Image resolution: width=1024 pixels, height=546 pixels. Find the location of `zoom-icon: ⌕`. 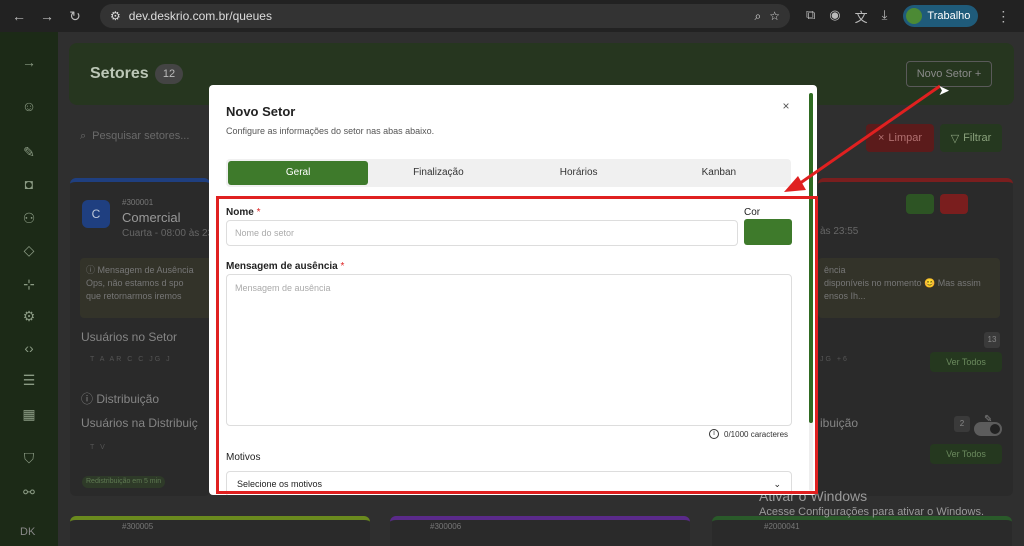

zoom-icon: ⌕ is located at coordinates (758, 16).